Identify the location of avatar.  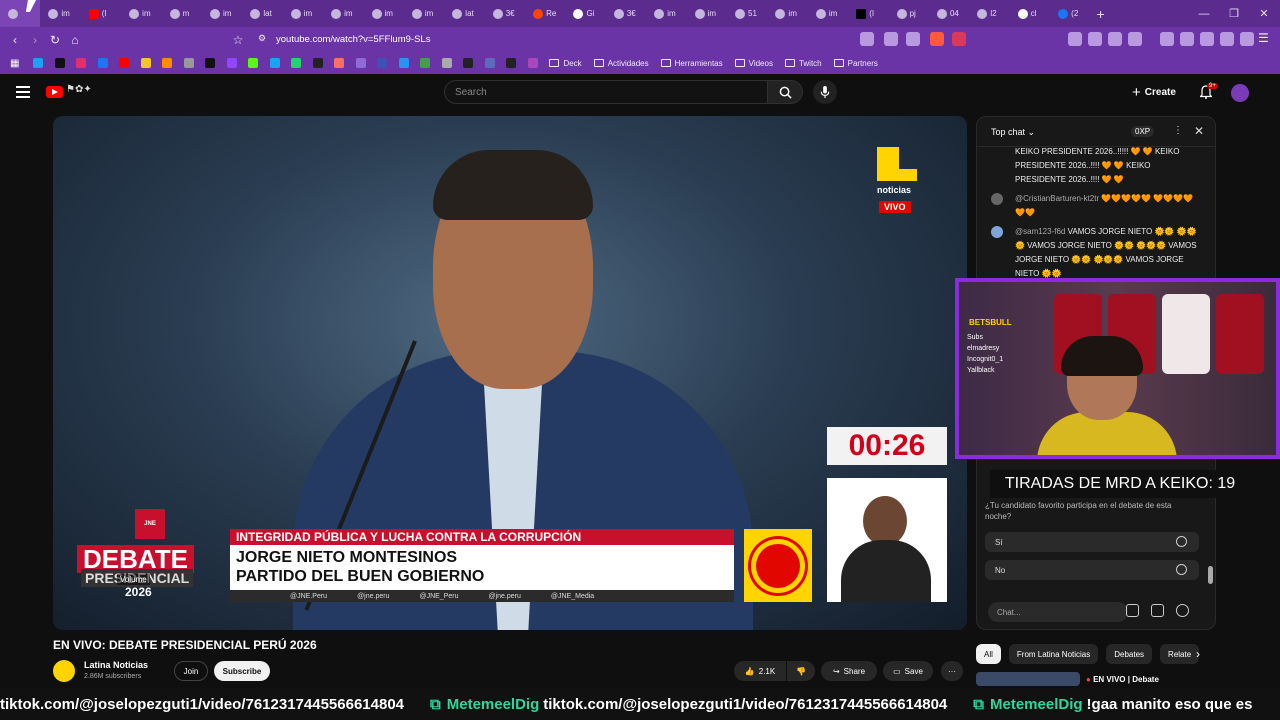
(997, 232).